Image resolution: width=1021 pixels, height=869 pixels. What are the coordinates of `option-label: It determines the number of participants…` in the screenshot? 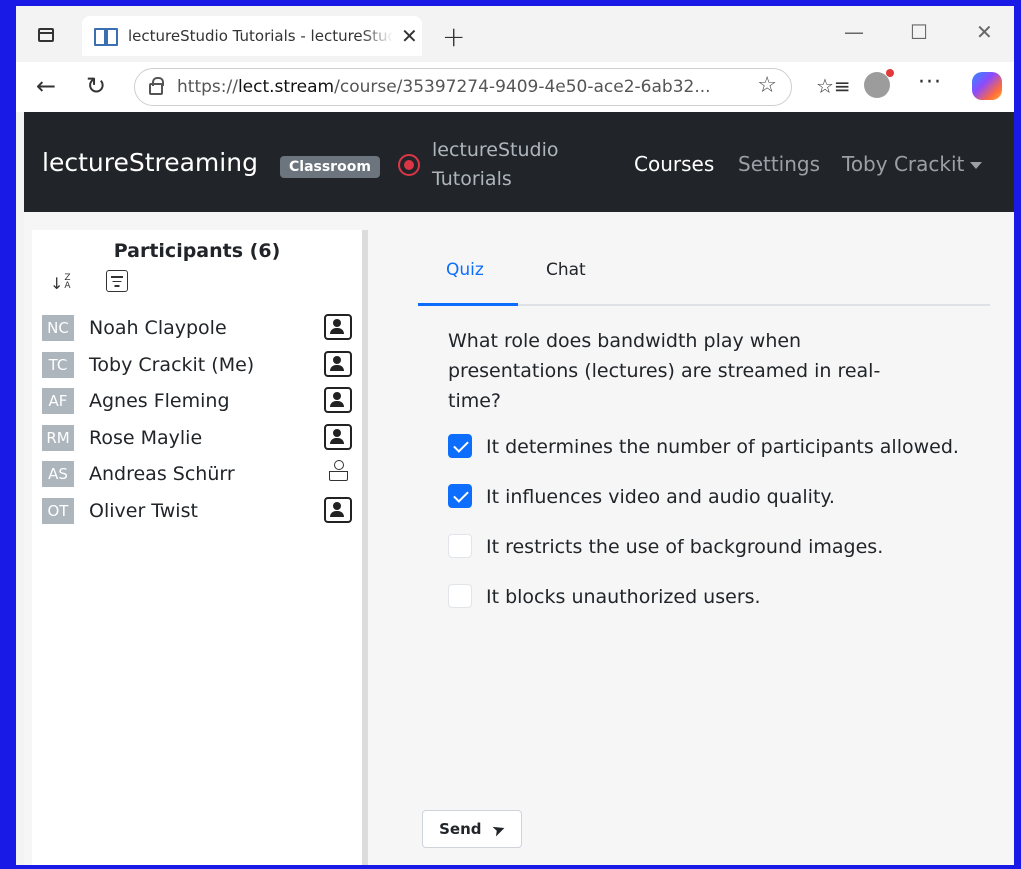 It's located at (722, 447).